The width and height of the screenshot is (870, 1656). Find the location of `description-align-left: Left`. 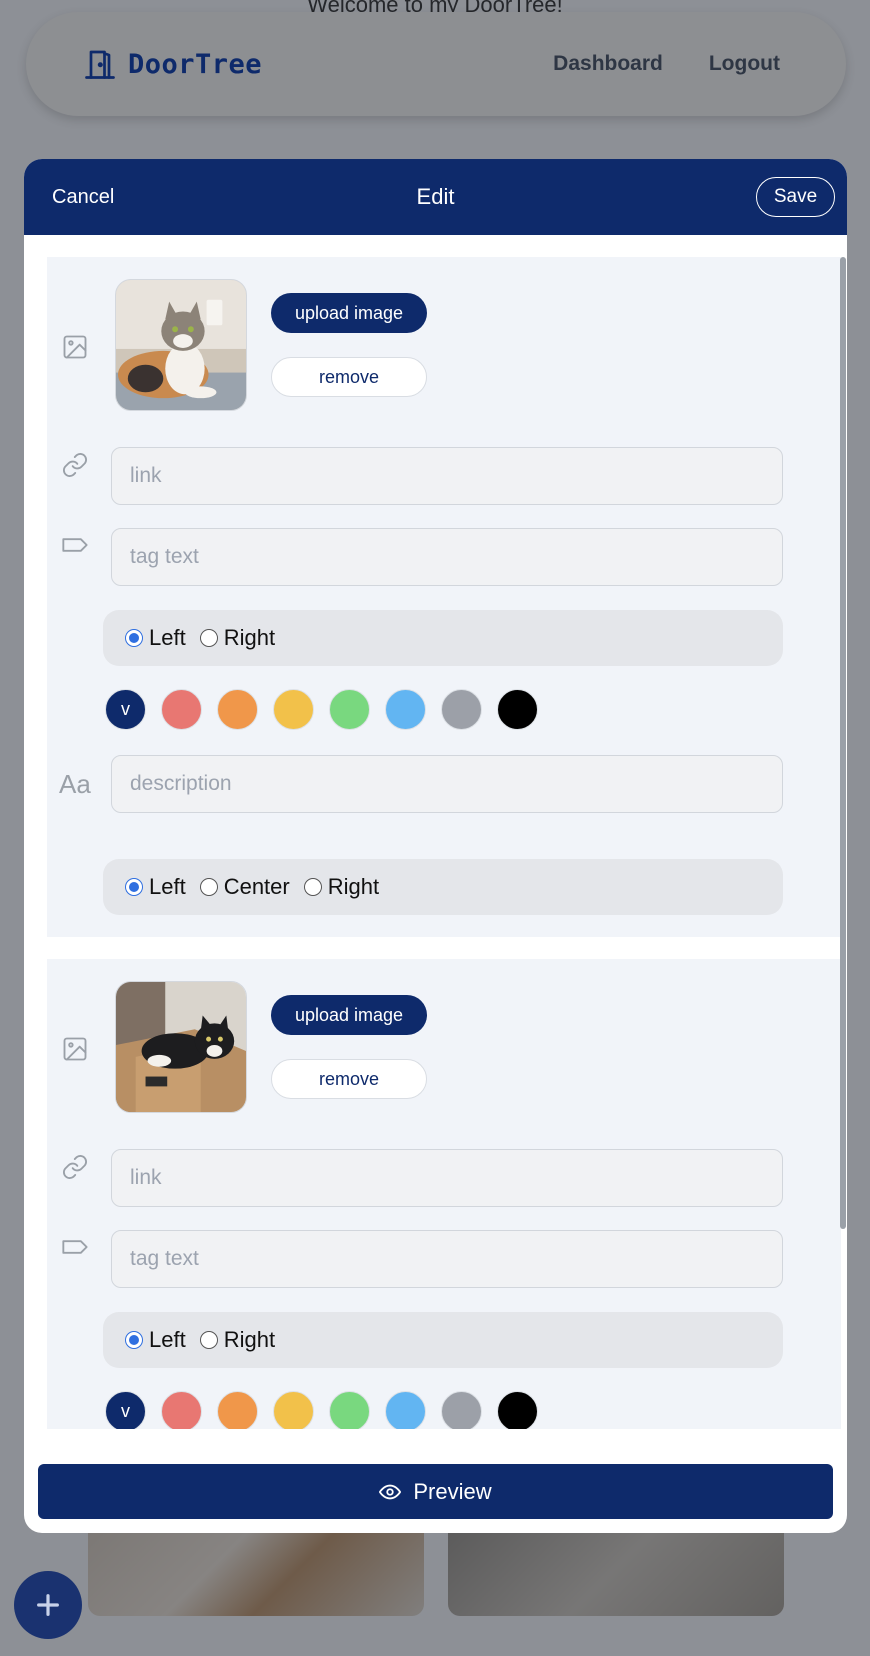

description-align-left: Left is located at coordinates (155, 887).